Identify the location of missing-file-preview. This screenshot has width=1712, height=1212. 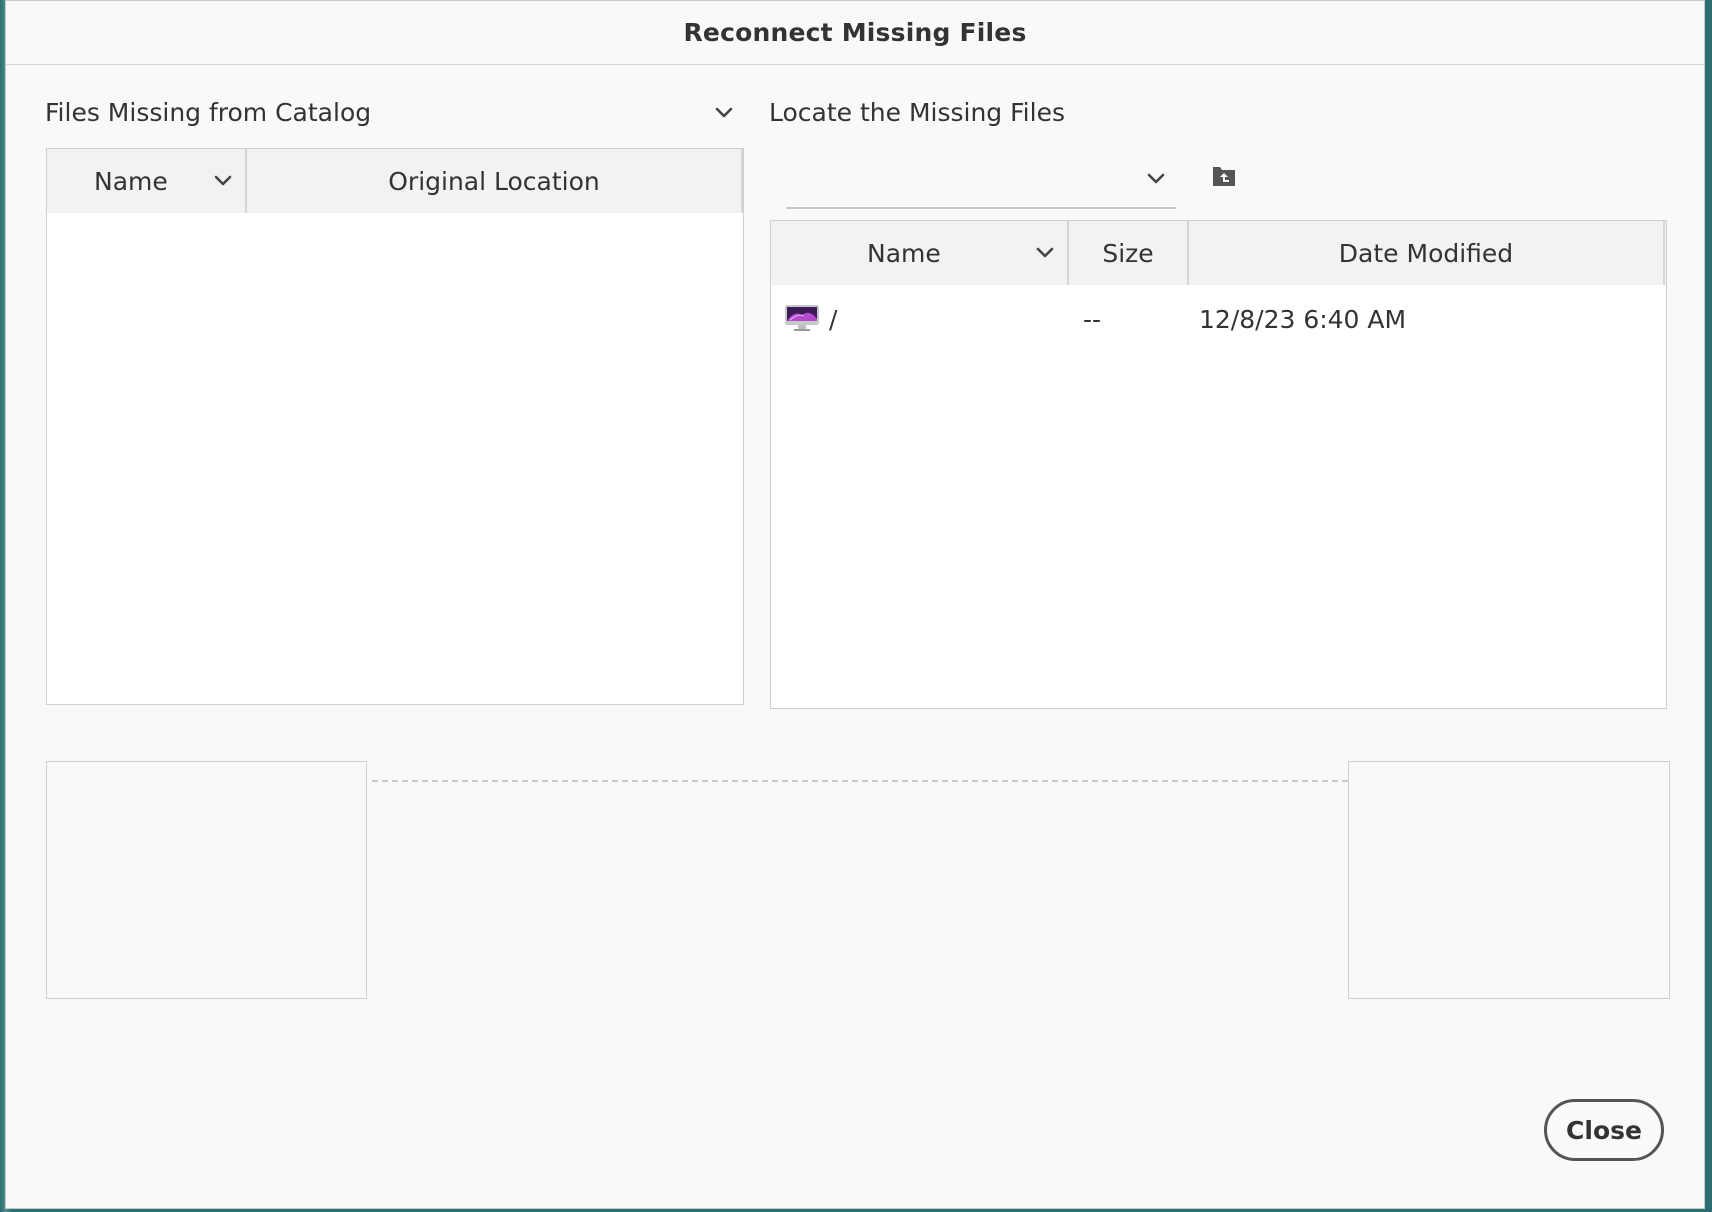
(206, 880).